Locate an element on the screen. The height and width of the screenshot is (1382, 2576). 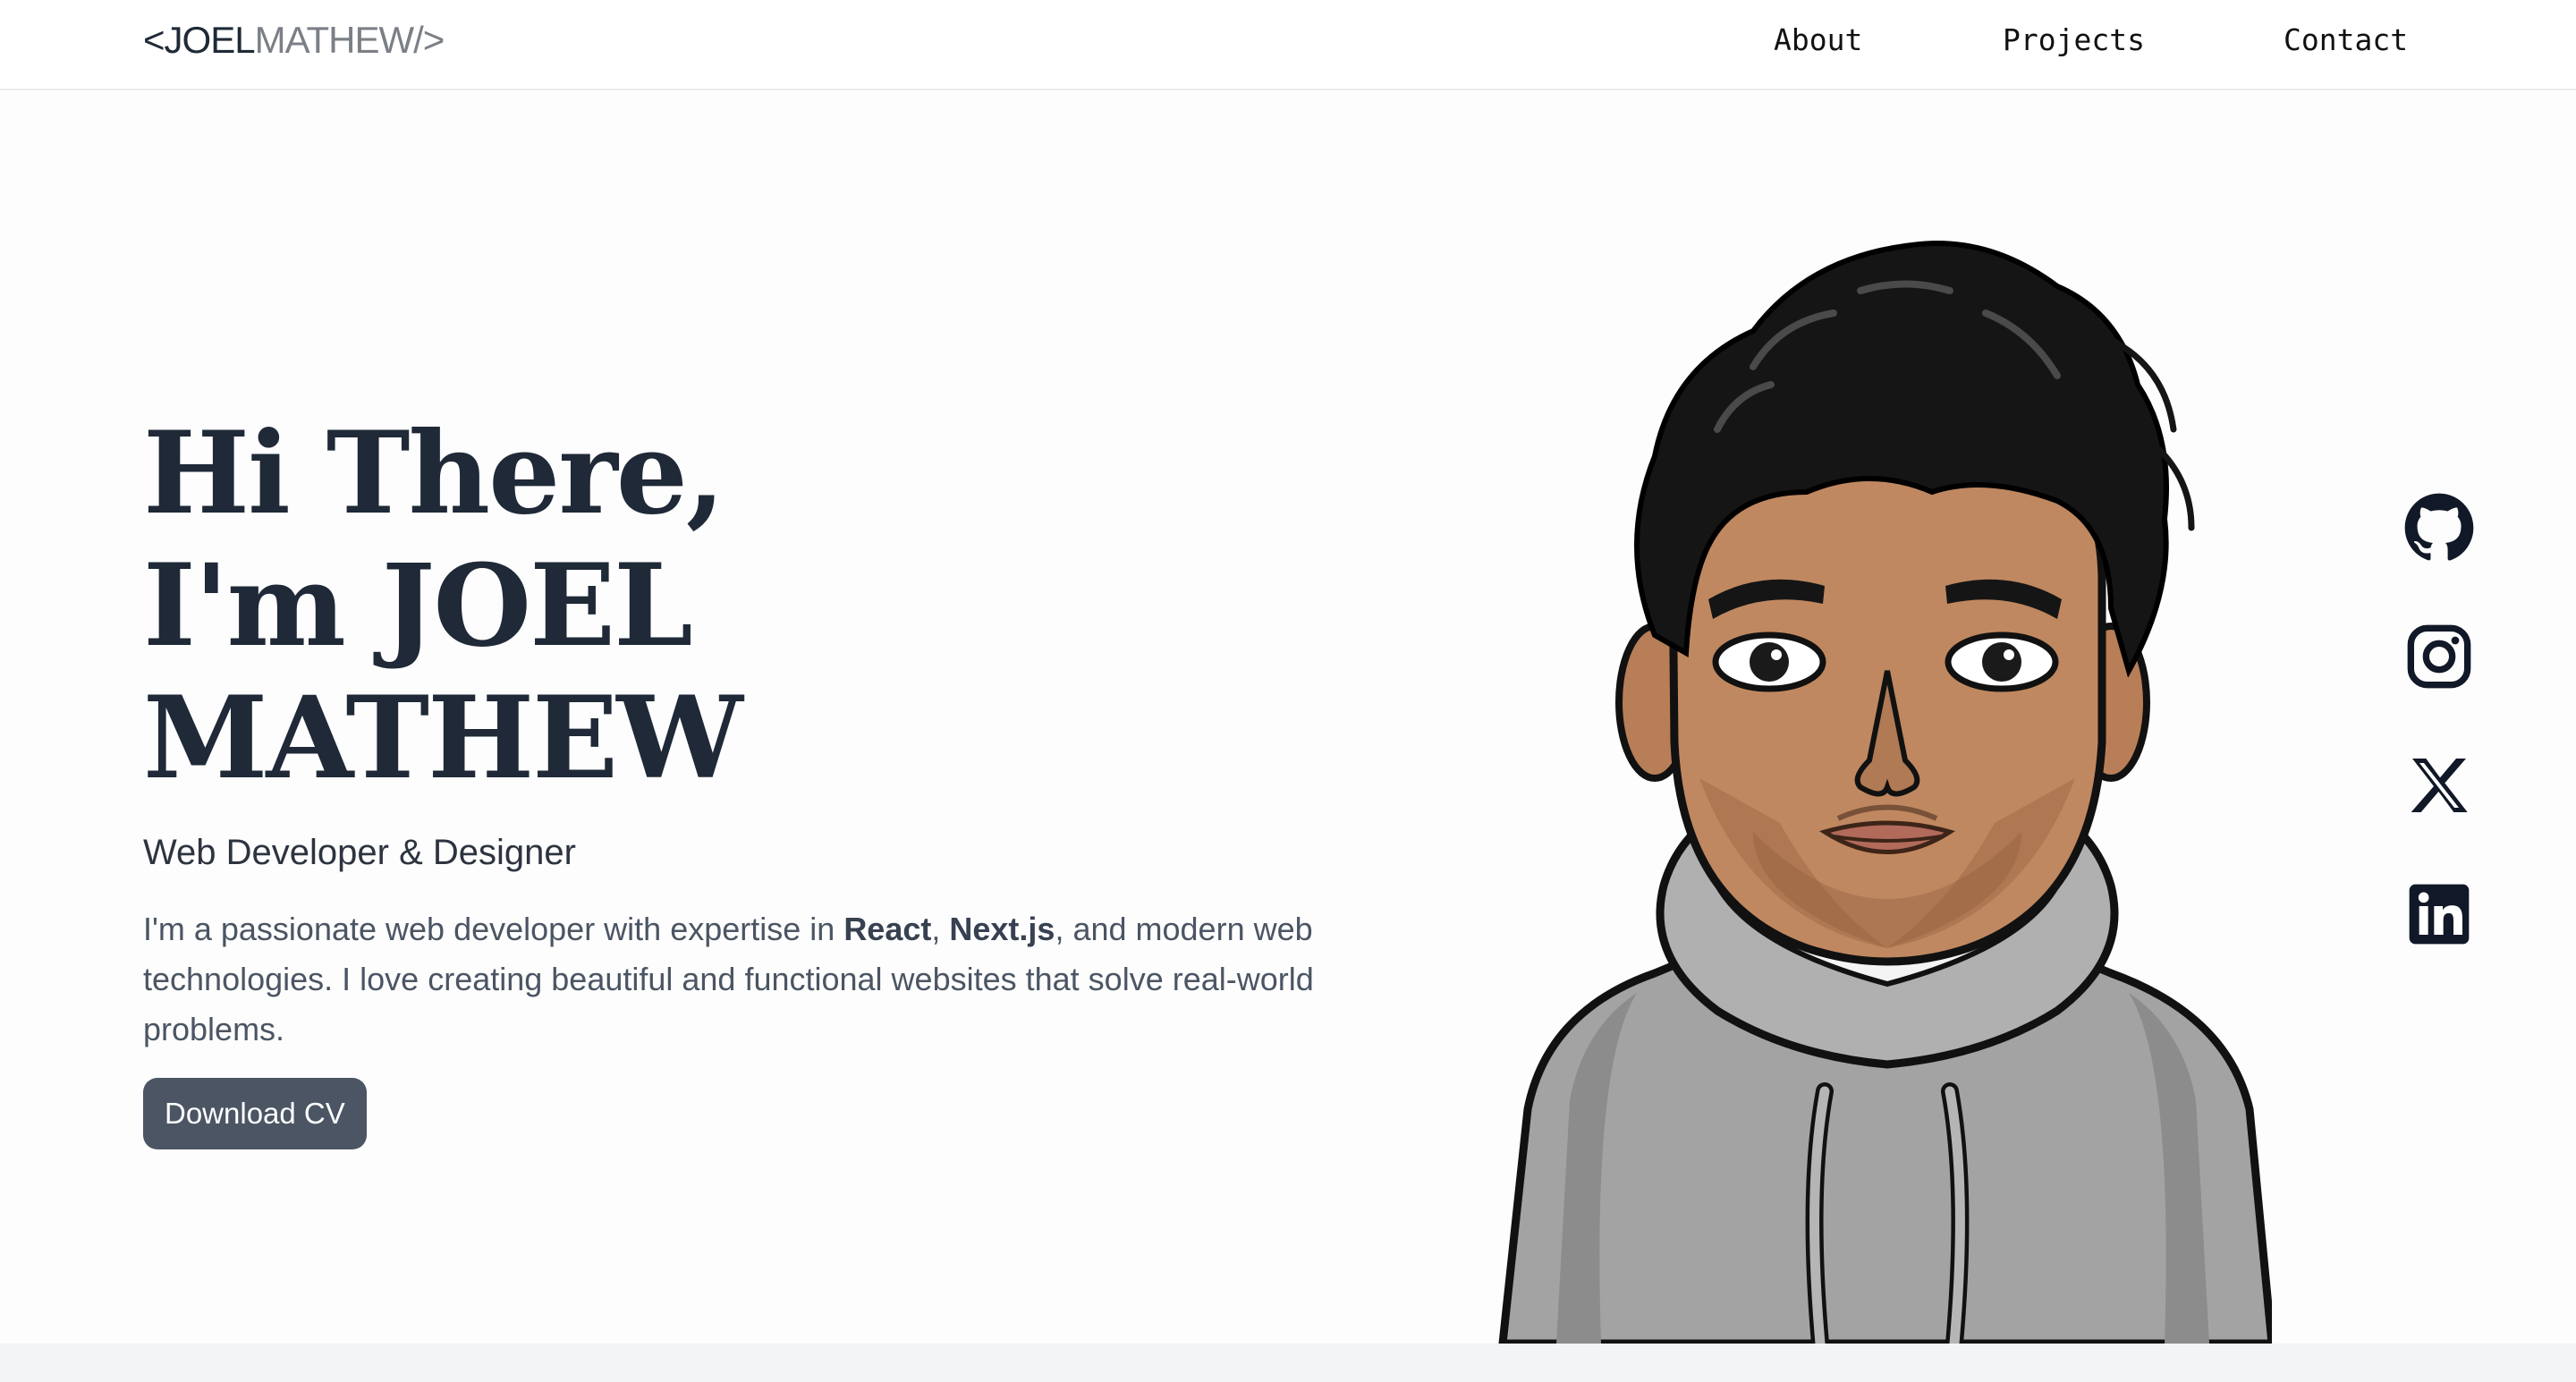
bio-tech-nextjs: Next.js is located at coordinates (1002, 929).